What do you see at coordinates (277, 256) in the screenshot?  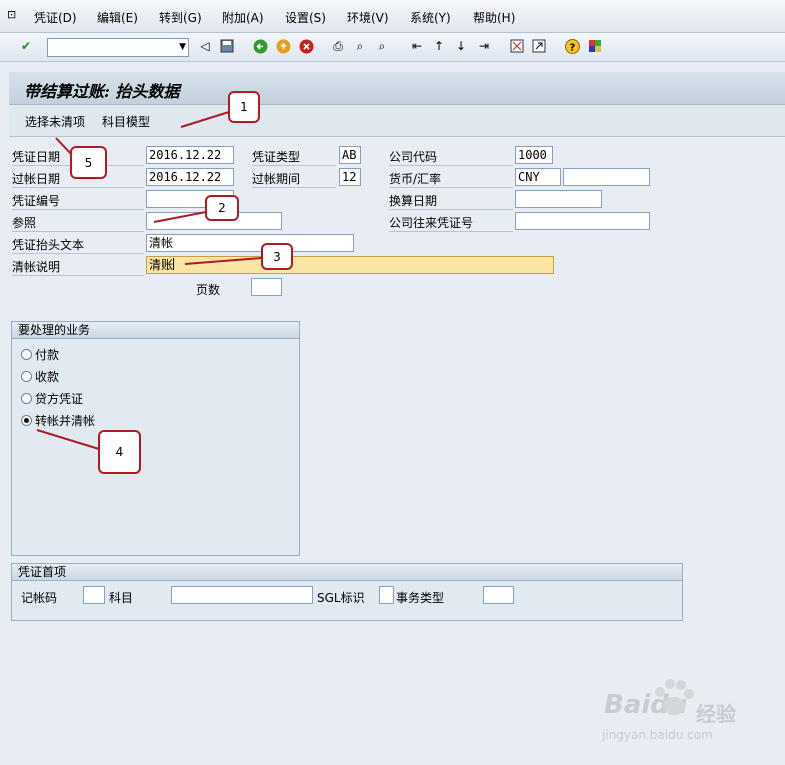 I see `callout-3: 3` at bounding box center [277, 256].